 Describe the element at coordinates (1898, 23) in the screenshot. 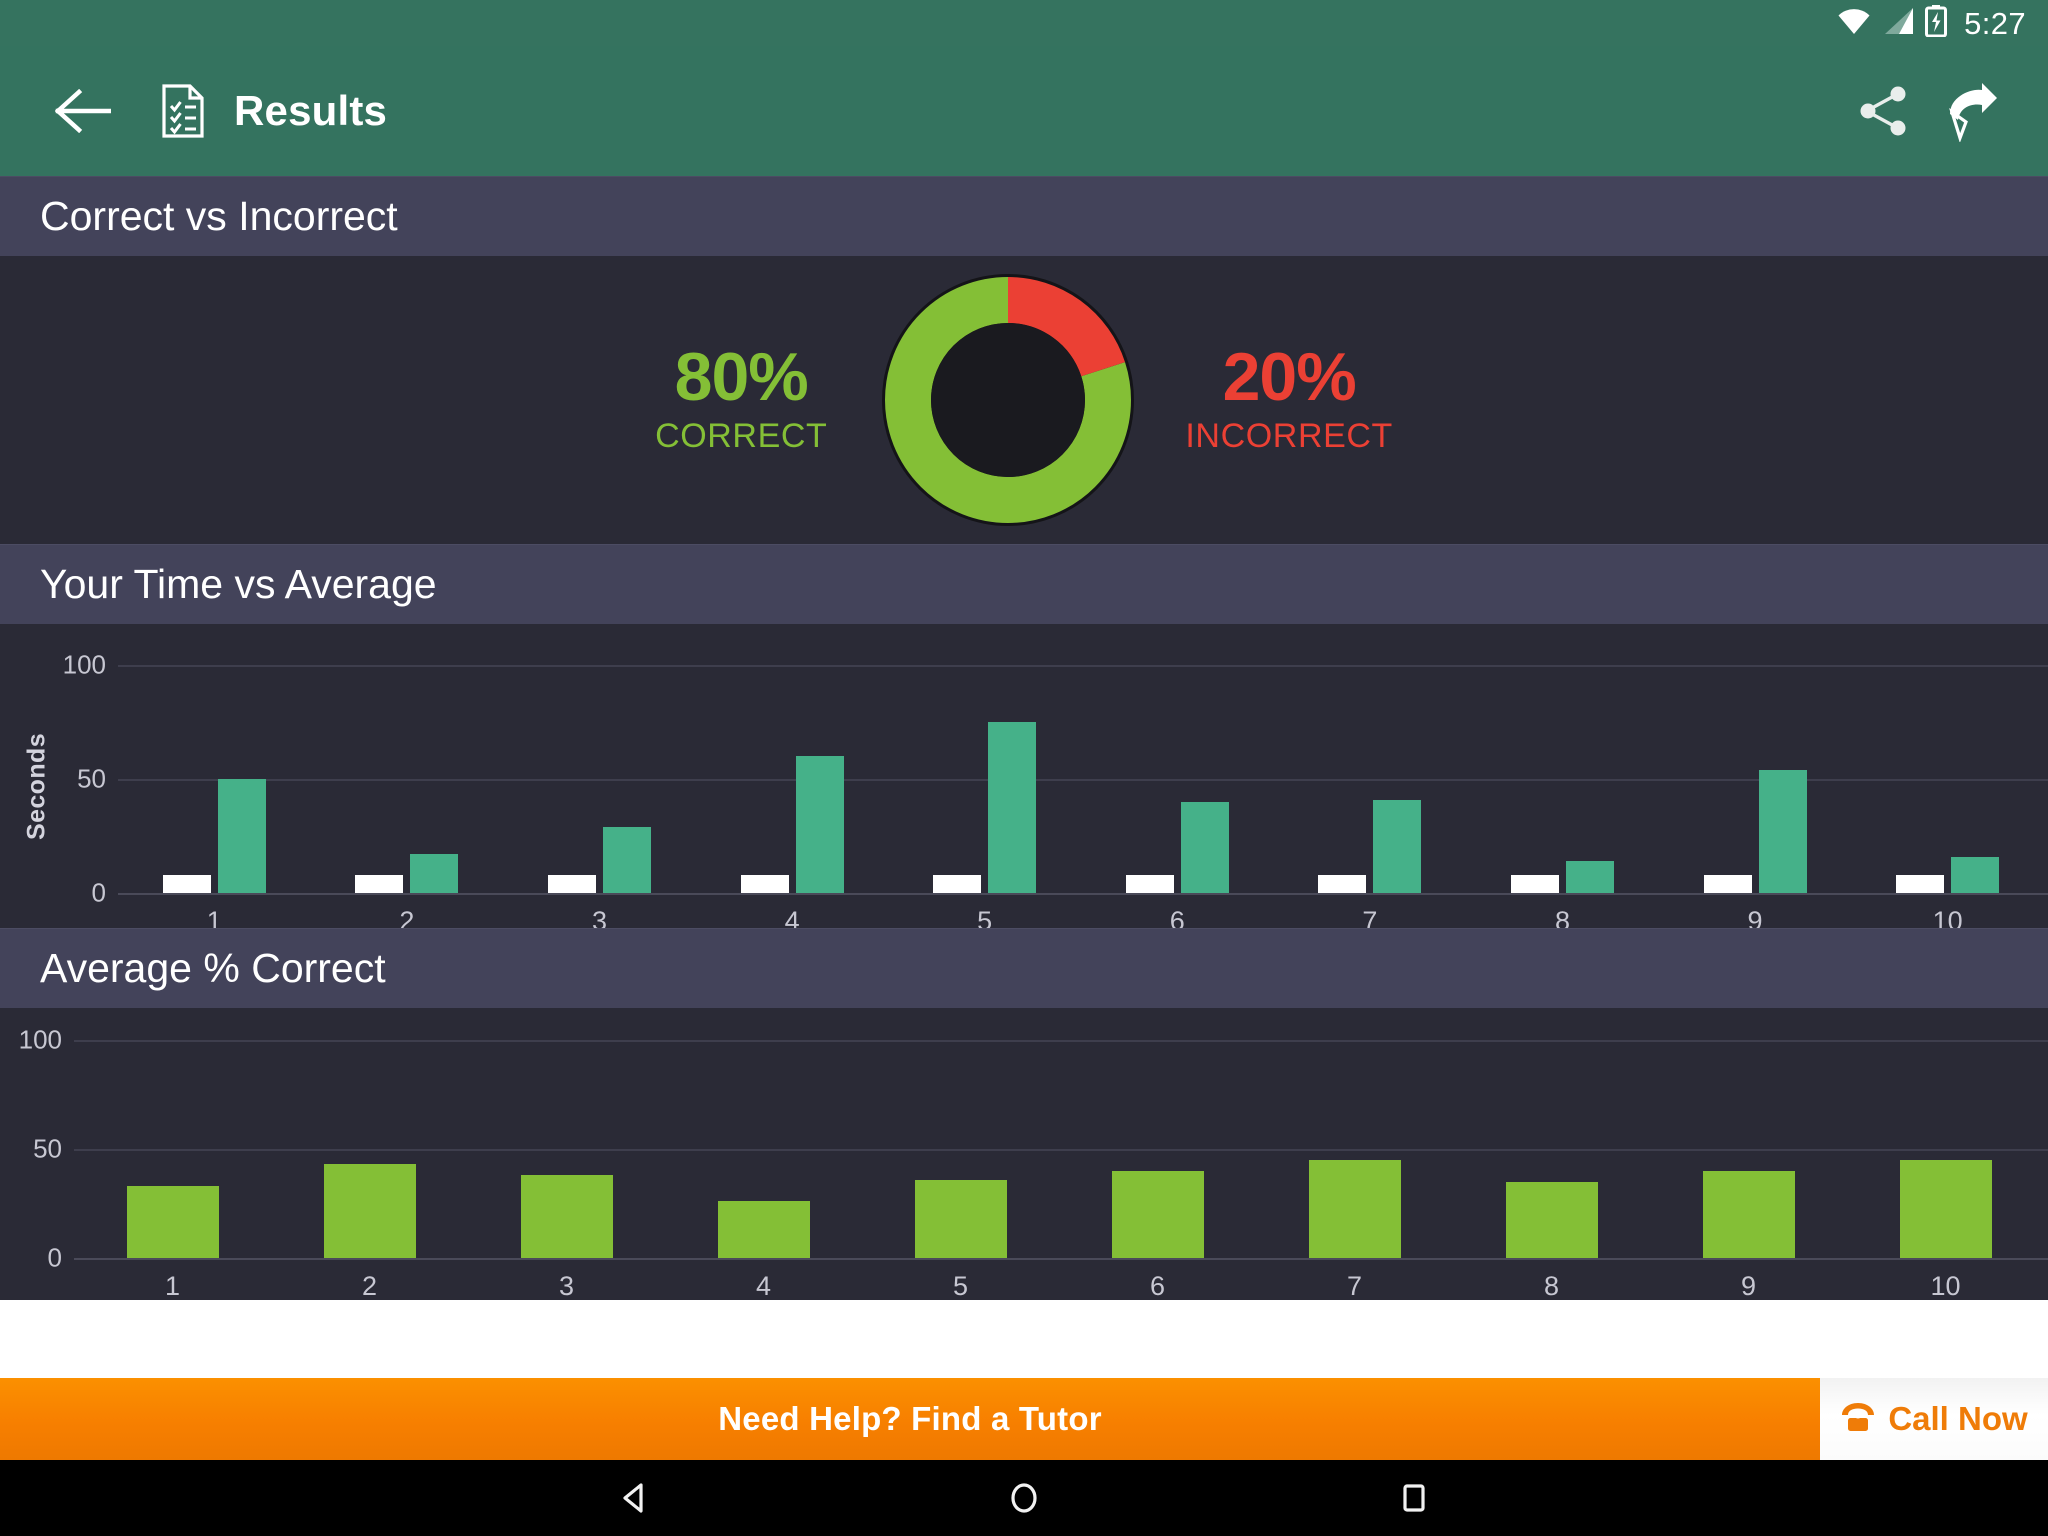

I see `cell-signal-icon` at that location.